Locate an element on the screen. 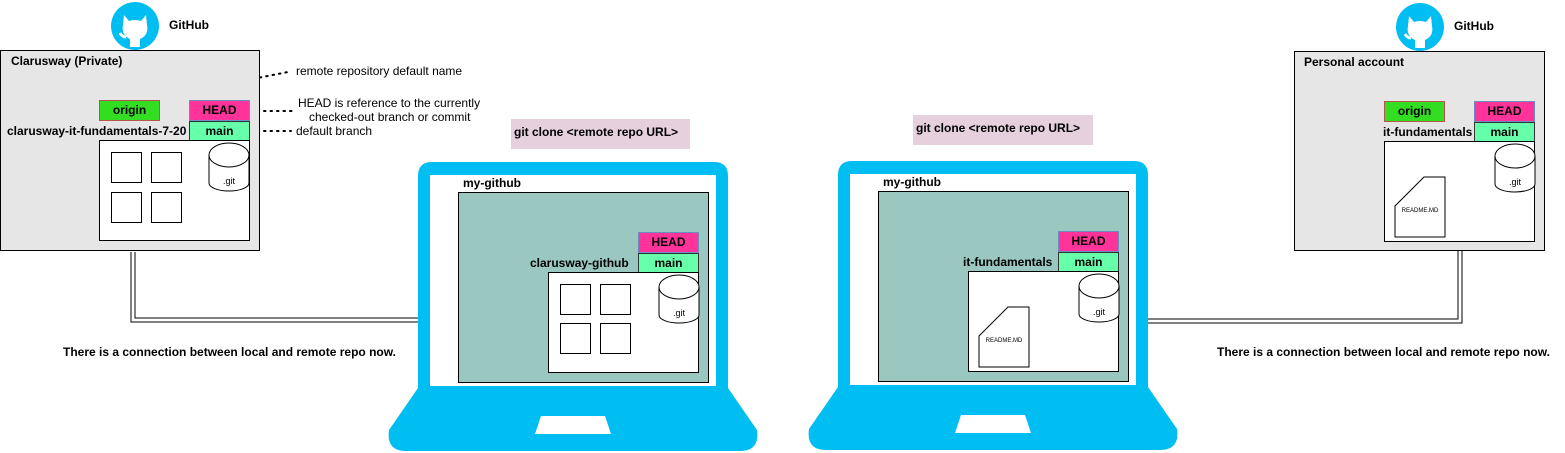 Image resolution: width=1565 pixels, height=453 pixels. github-logo-left is located at coordinates (135, 26).